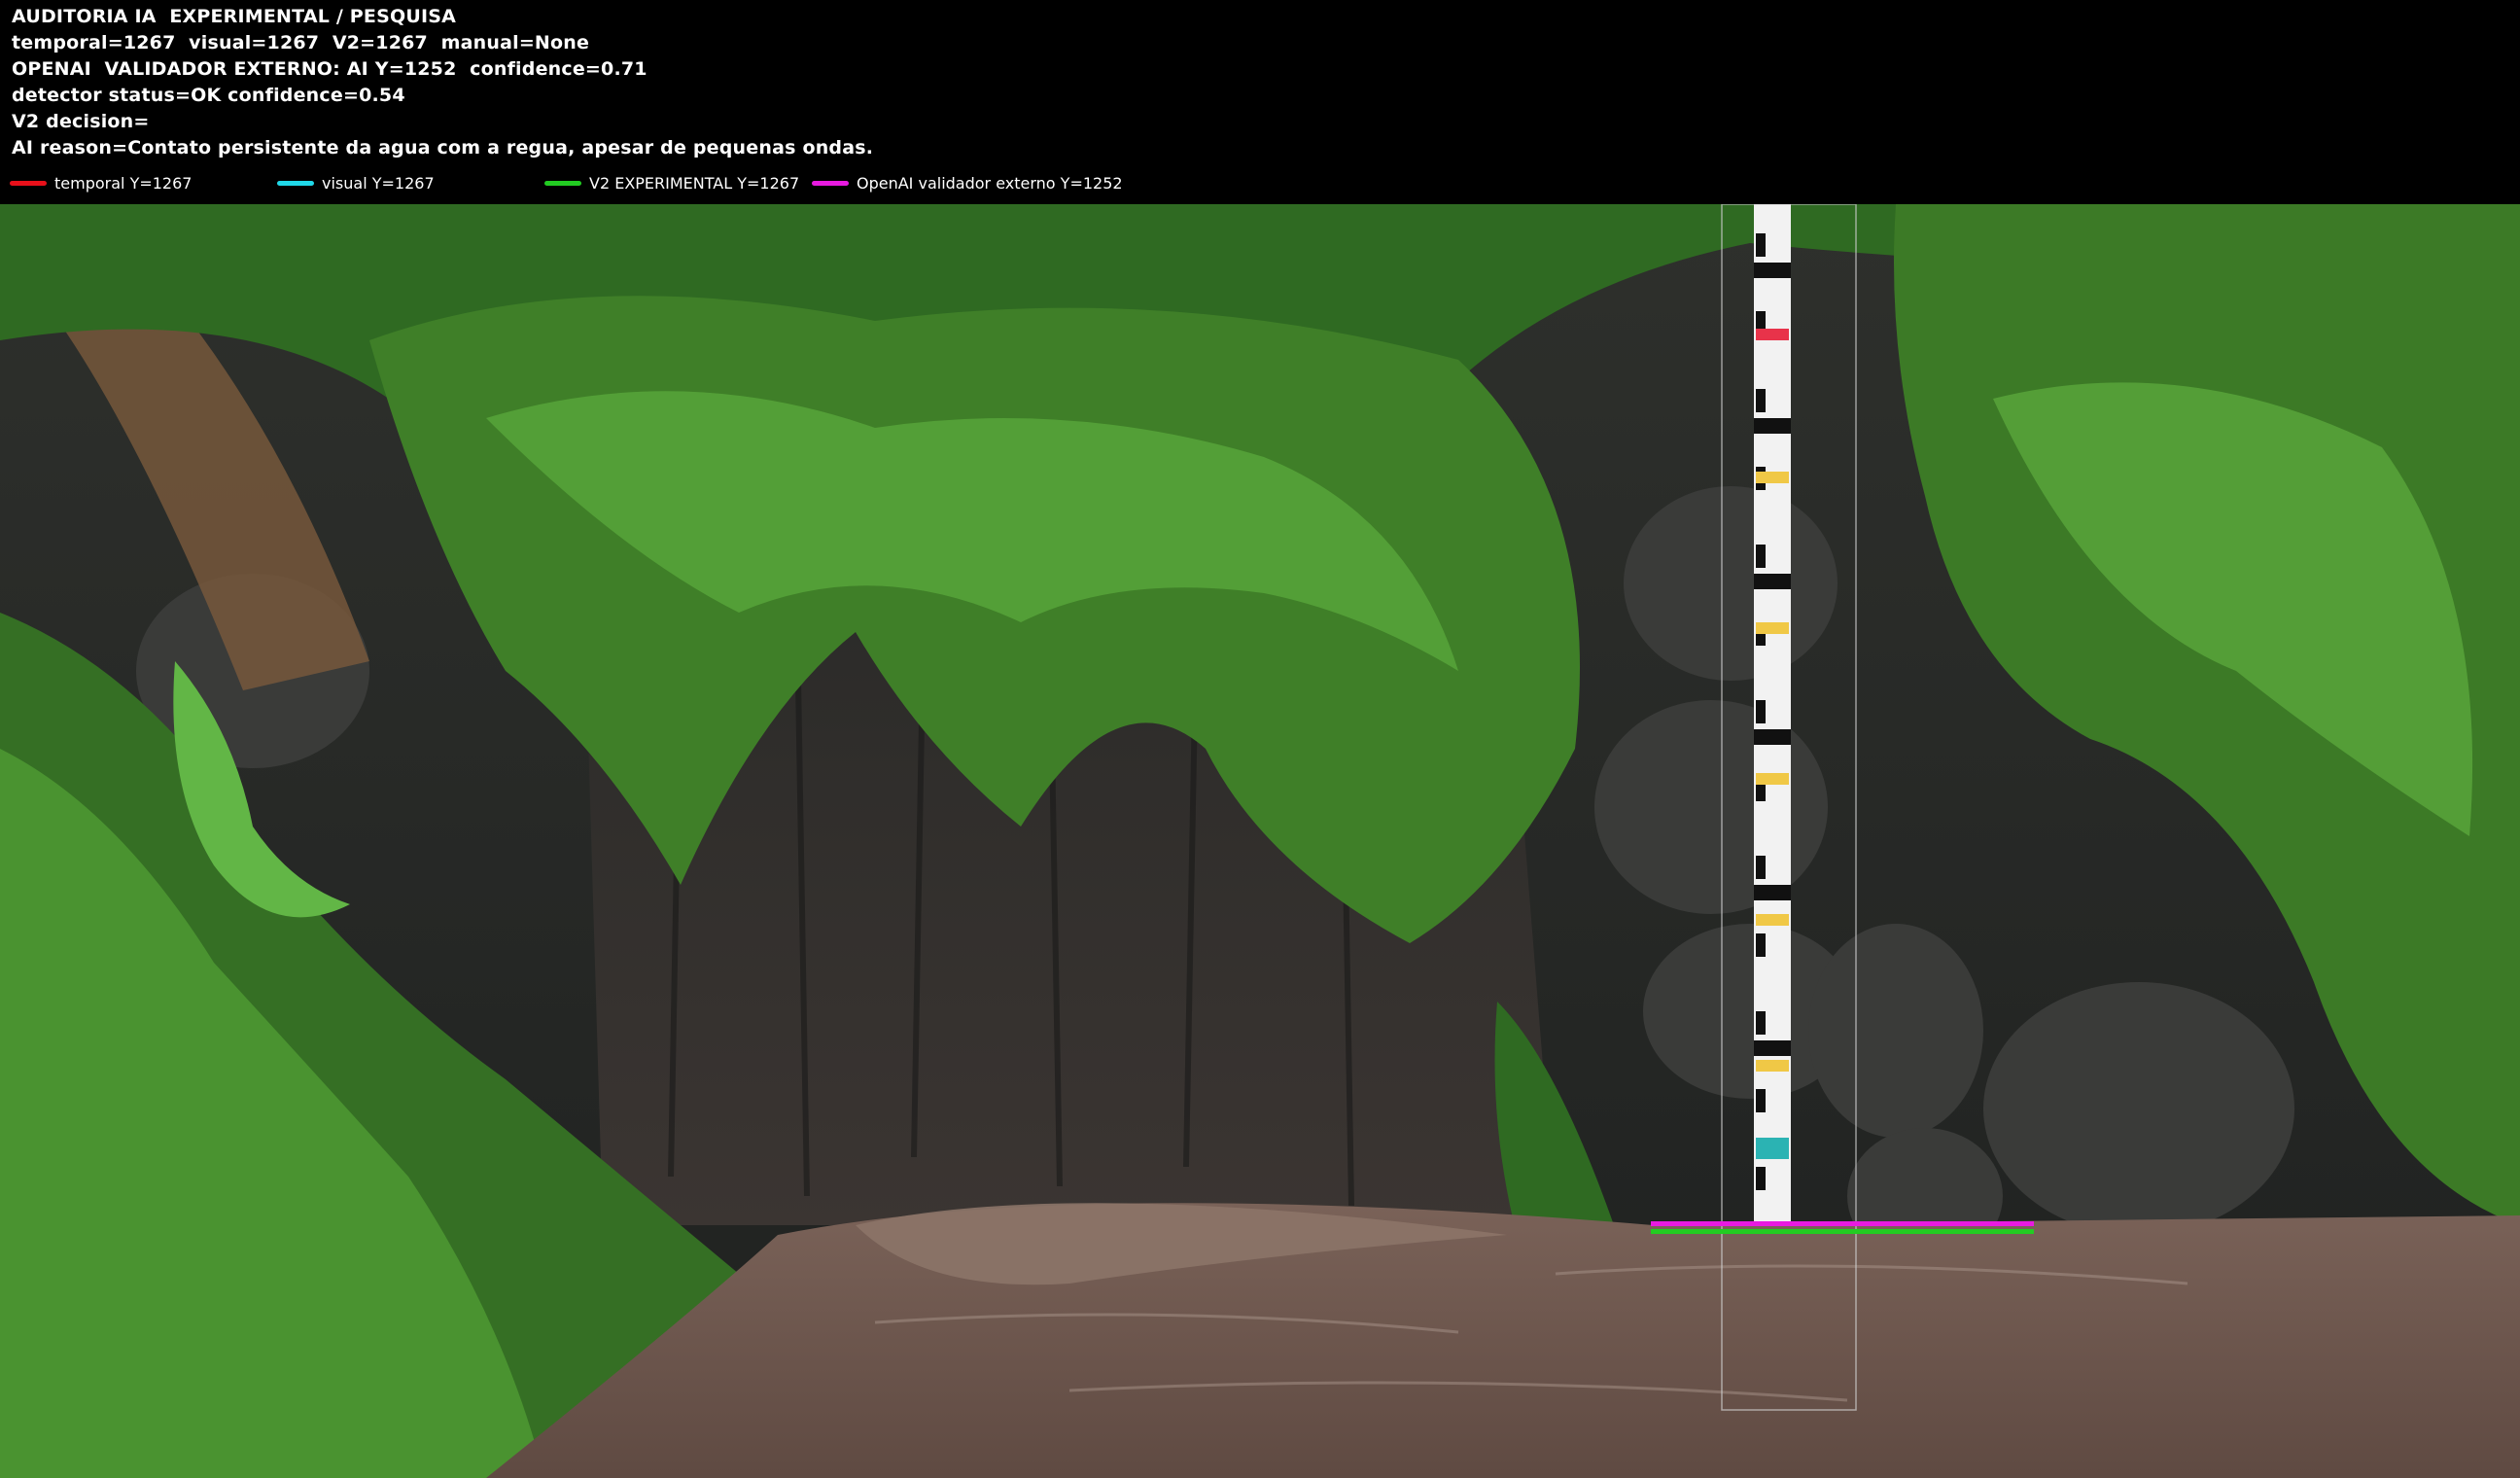 Image resolution: width=2520 pixels, height=1478 pixels. What do you see at coordinates (1842, 1223) in the screenshot?
I see `marker-openai` at bounding box center [1842, 1223].